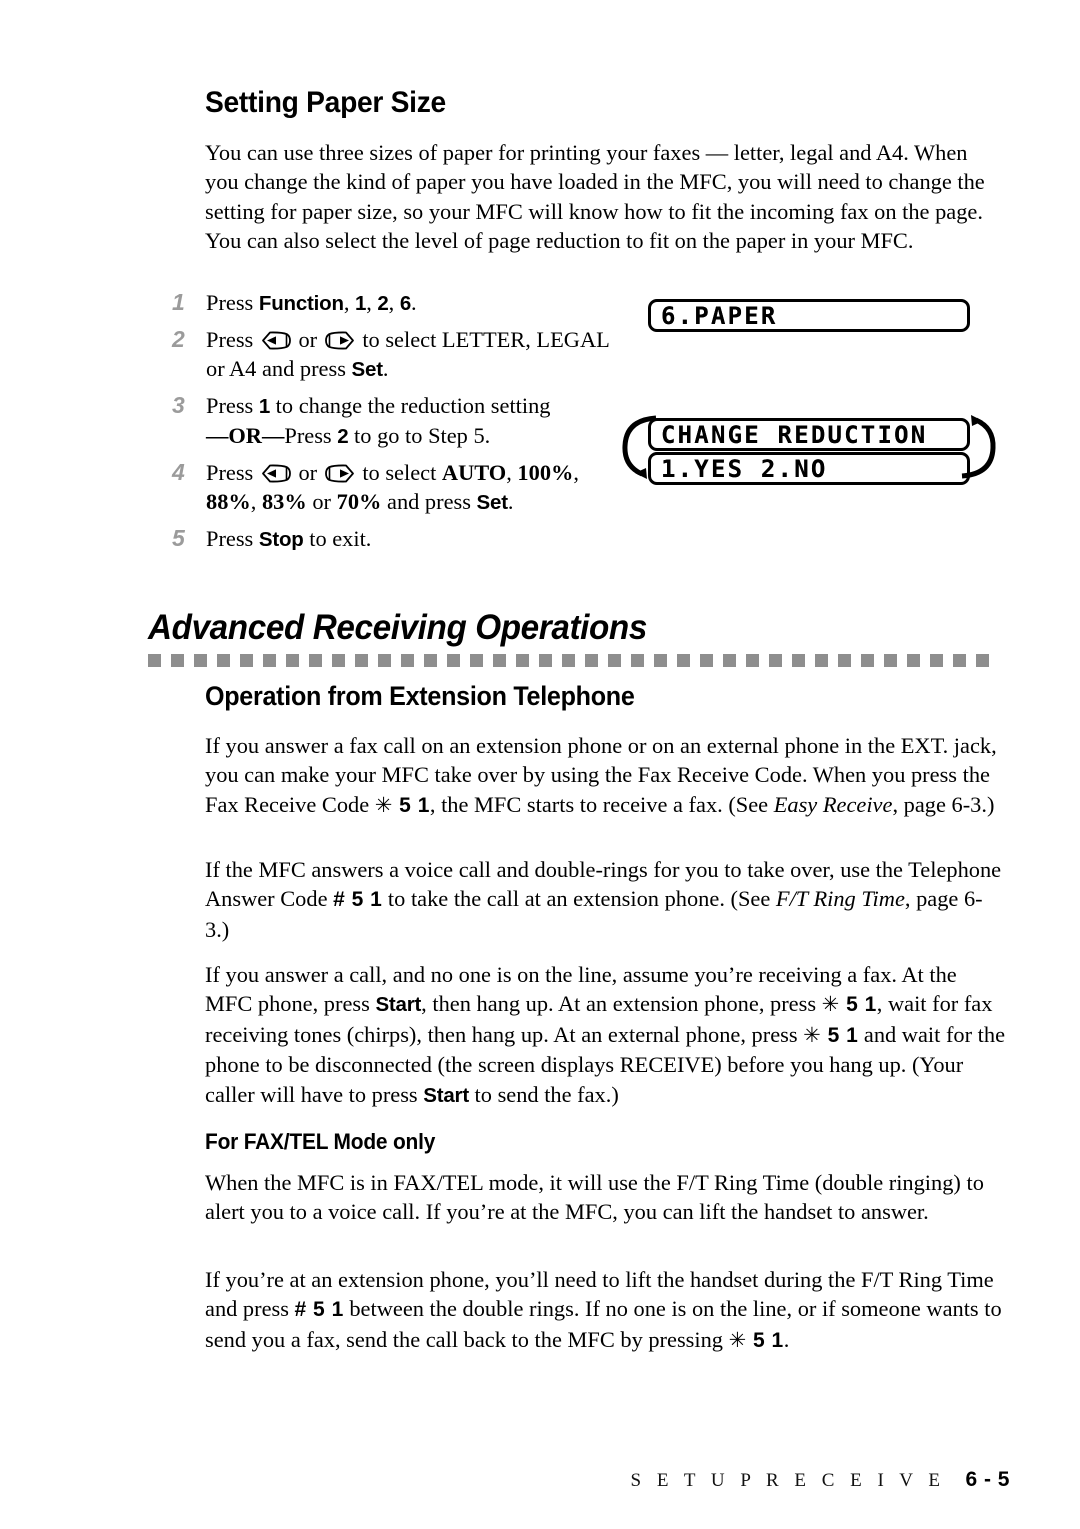 The image size is (1080, 1529). What do you see at coordinates (405, 303) in the screenshot?
I see `key-6: 6` at bounding box center [405, 303].